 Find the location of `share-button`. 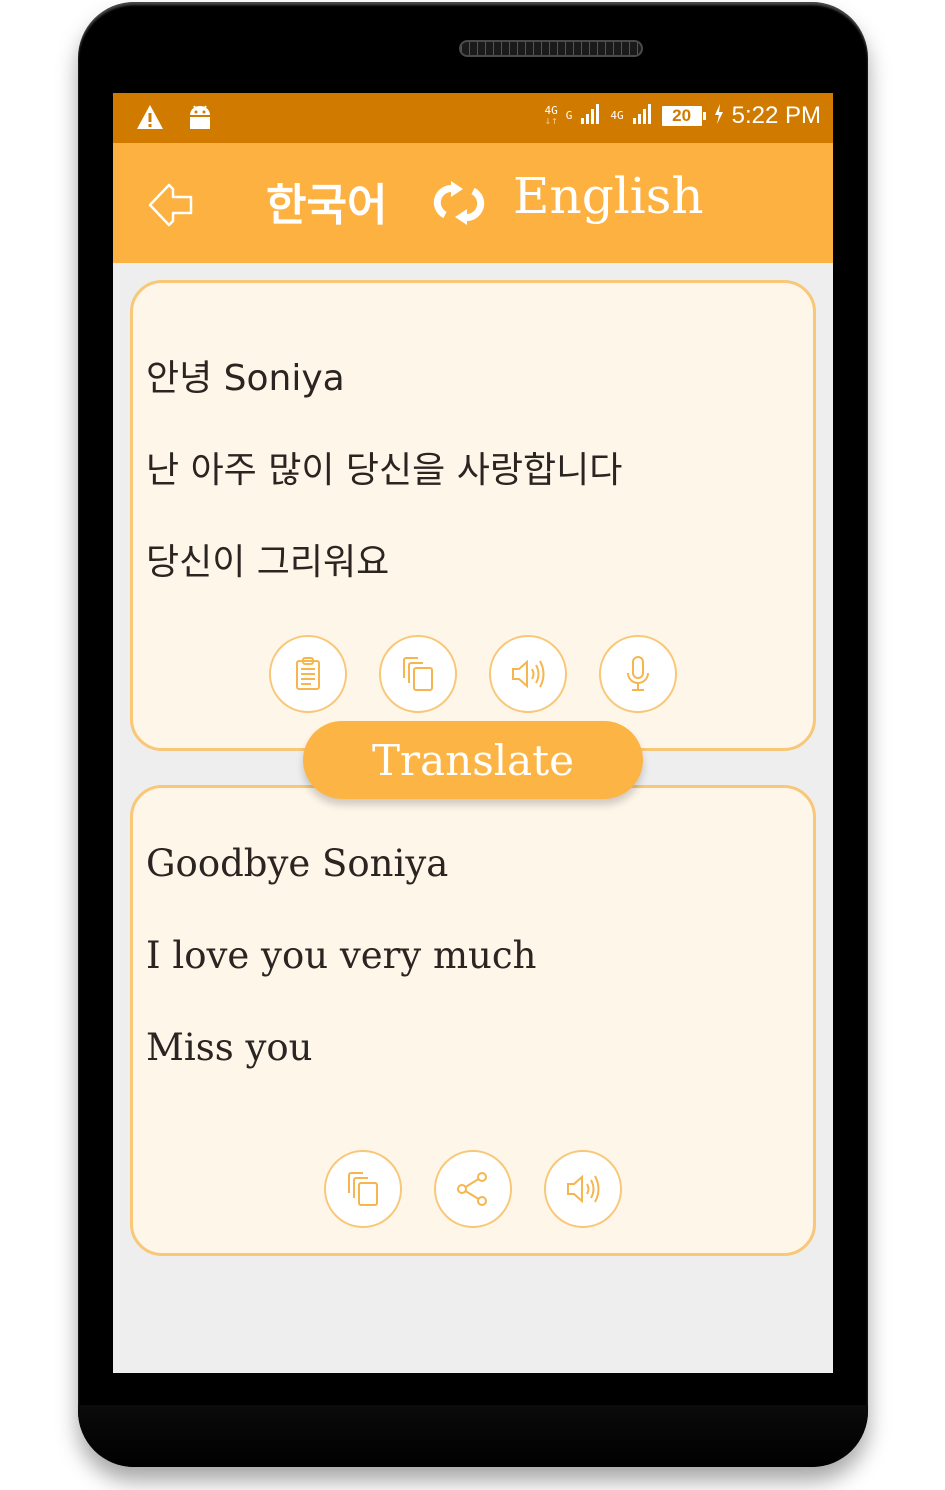

share-button is located at coordinates (473, 1189).